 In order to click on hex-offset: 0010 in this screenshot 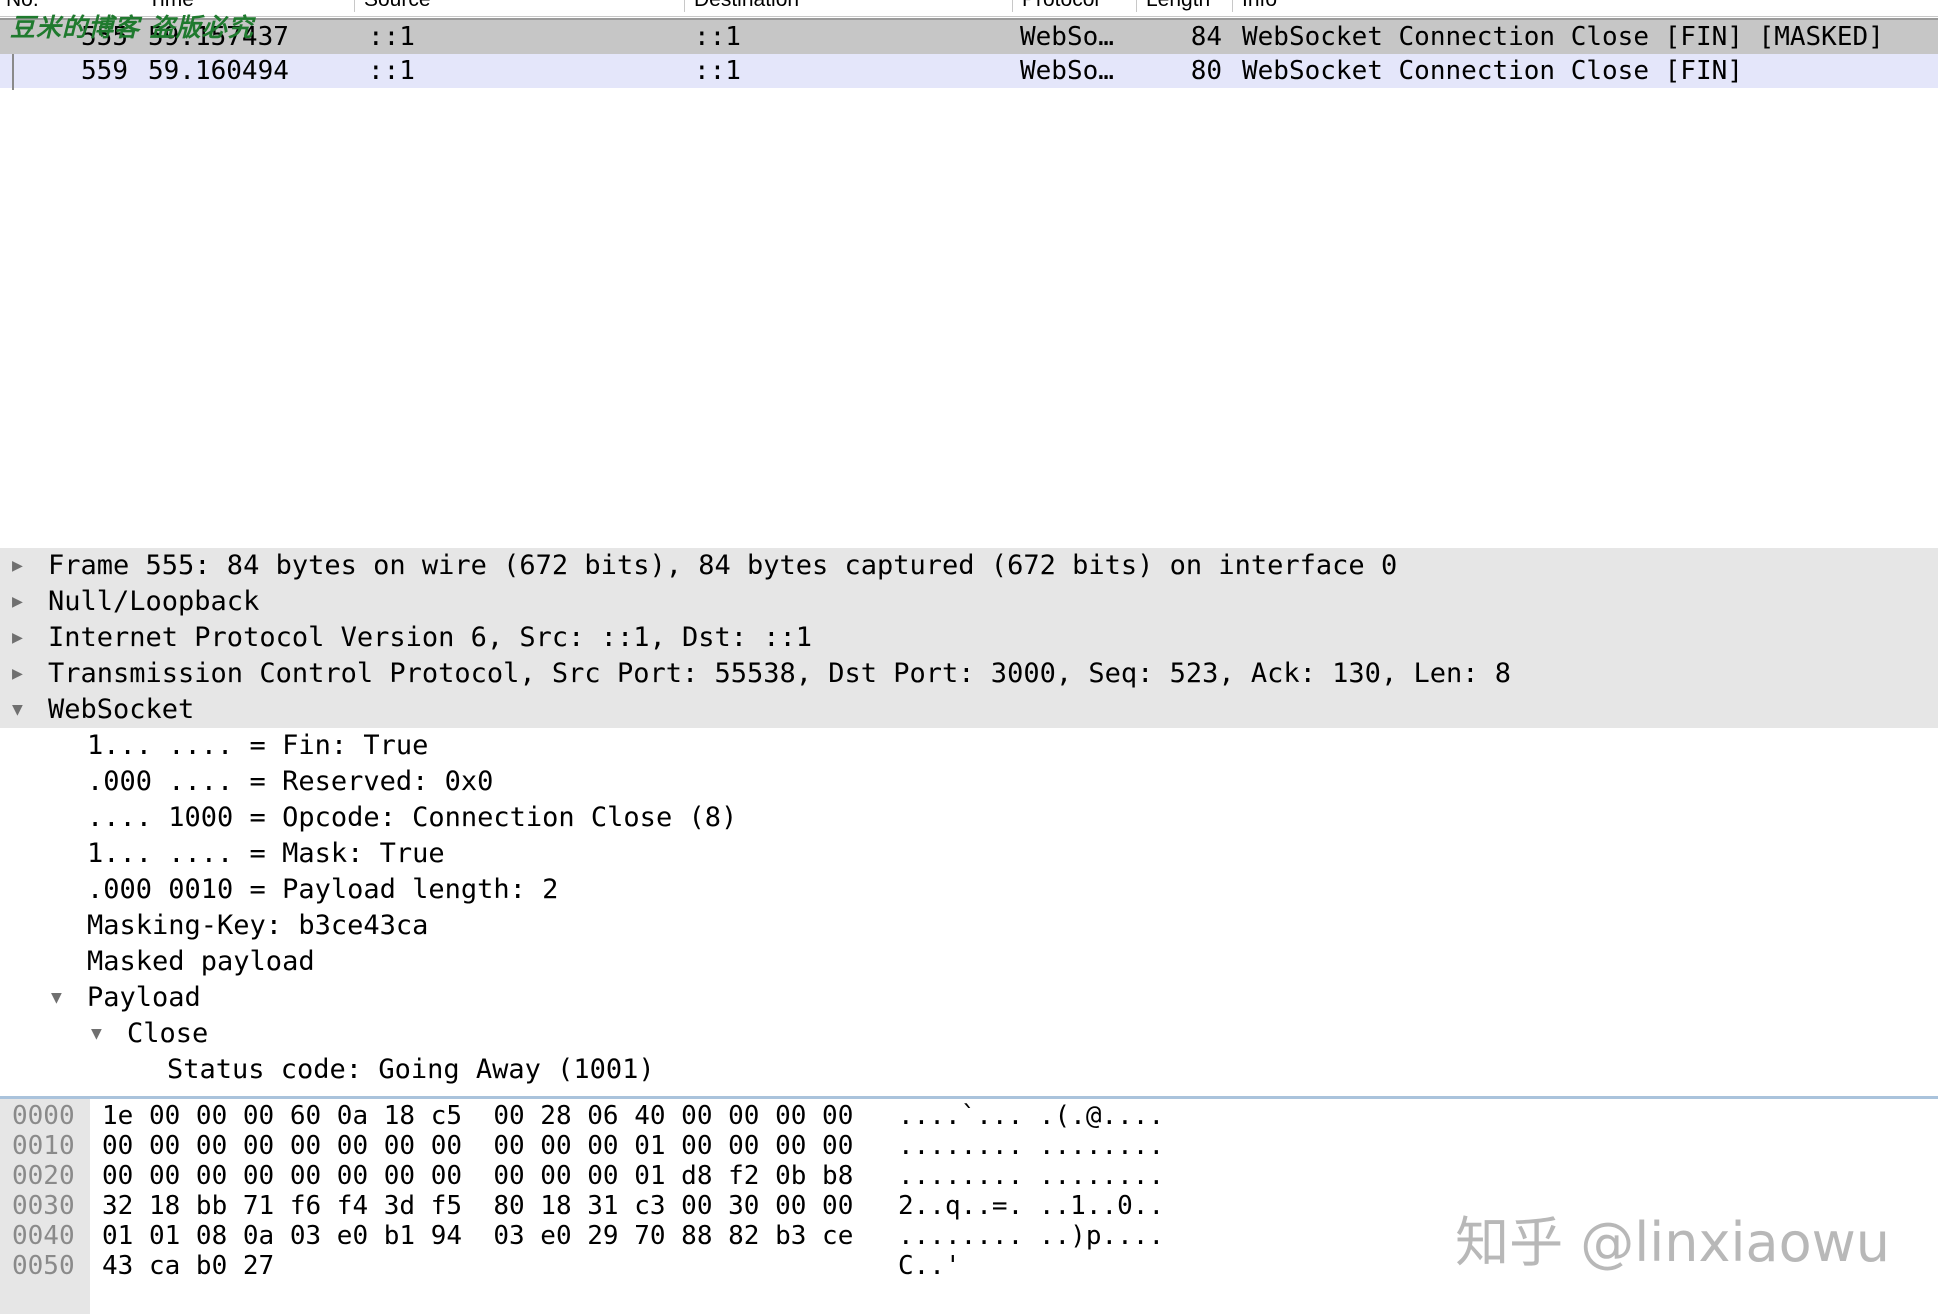, I will do `click(43, 1146)`.